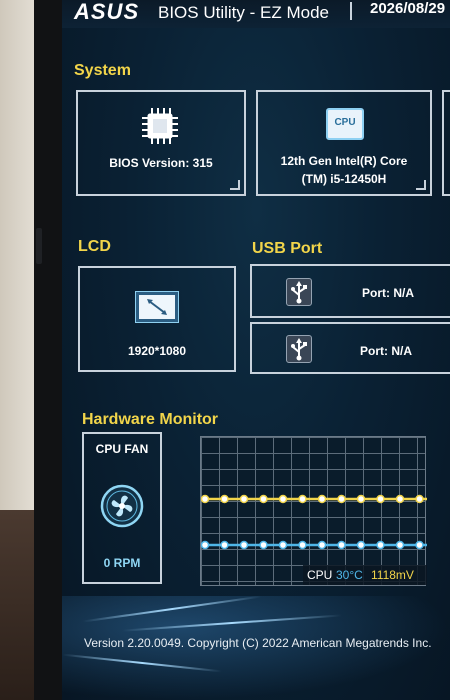 The width and height of the screenshot is (450, 700). I want to click on lcd-panel: 1920*1080, so click(157, 319).